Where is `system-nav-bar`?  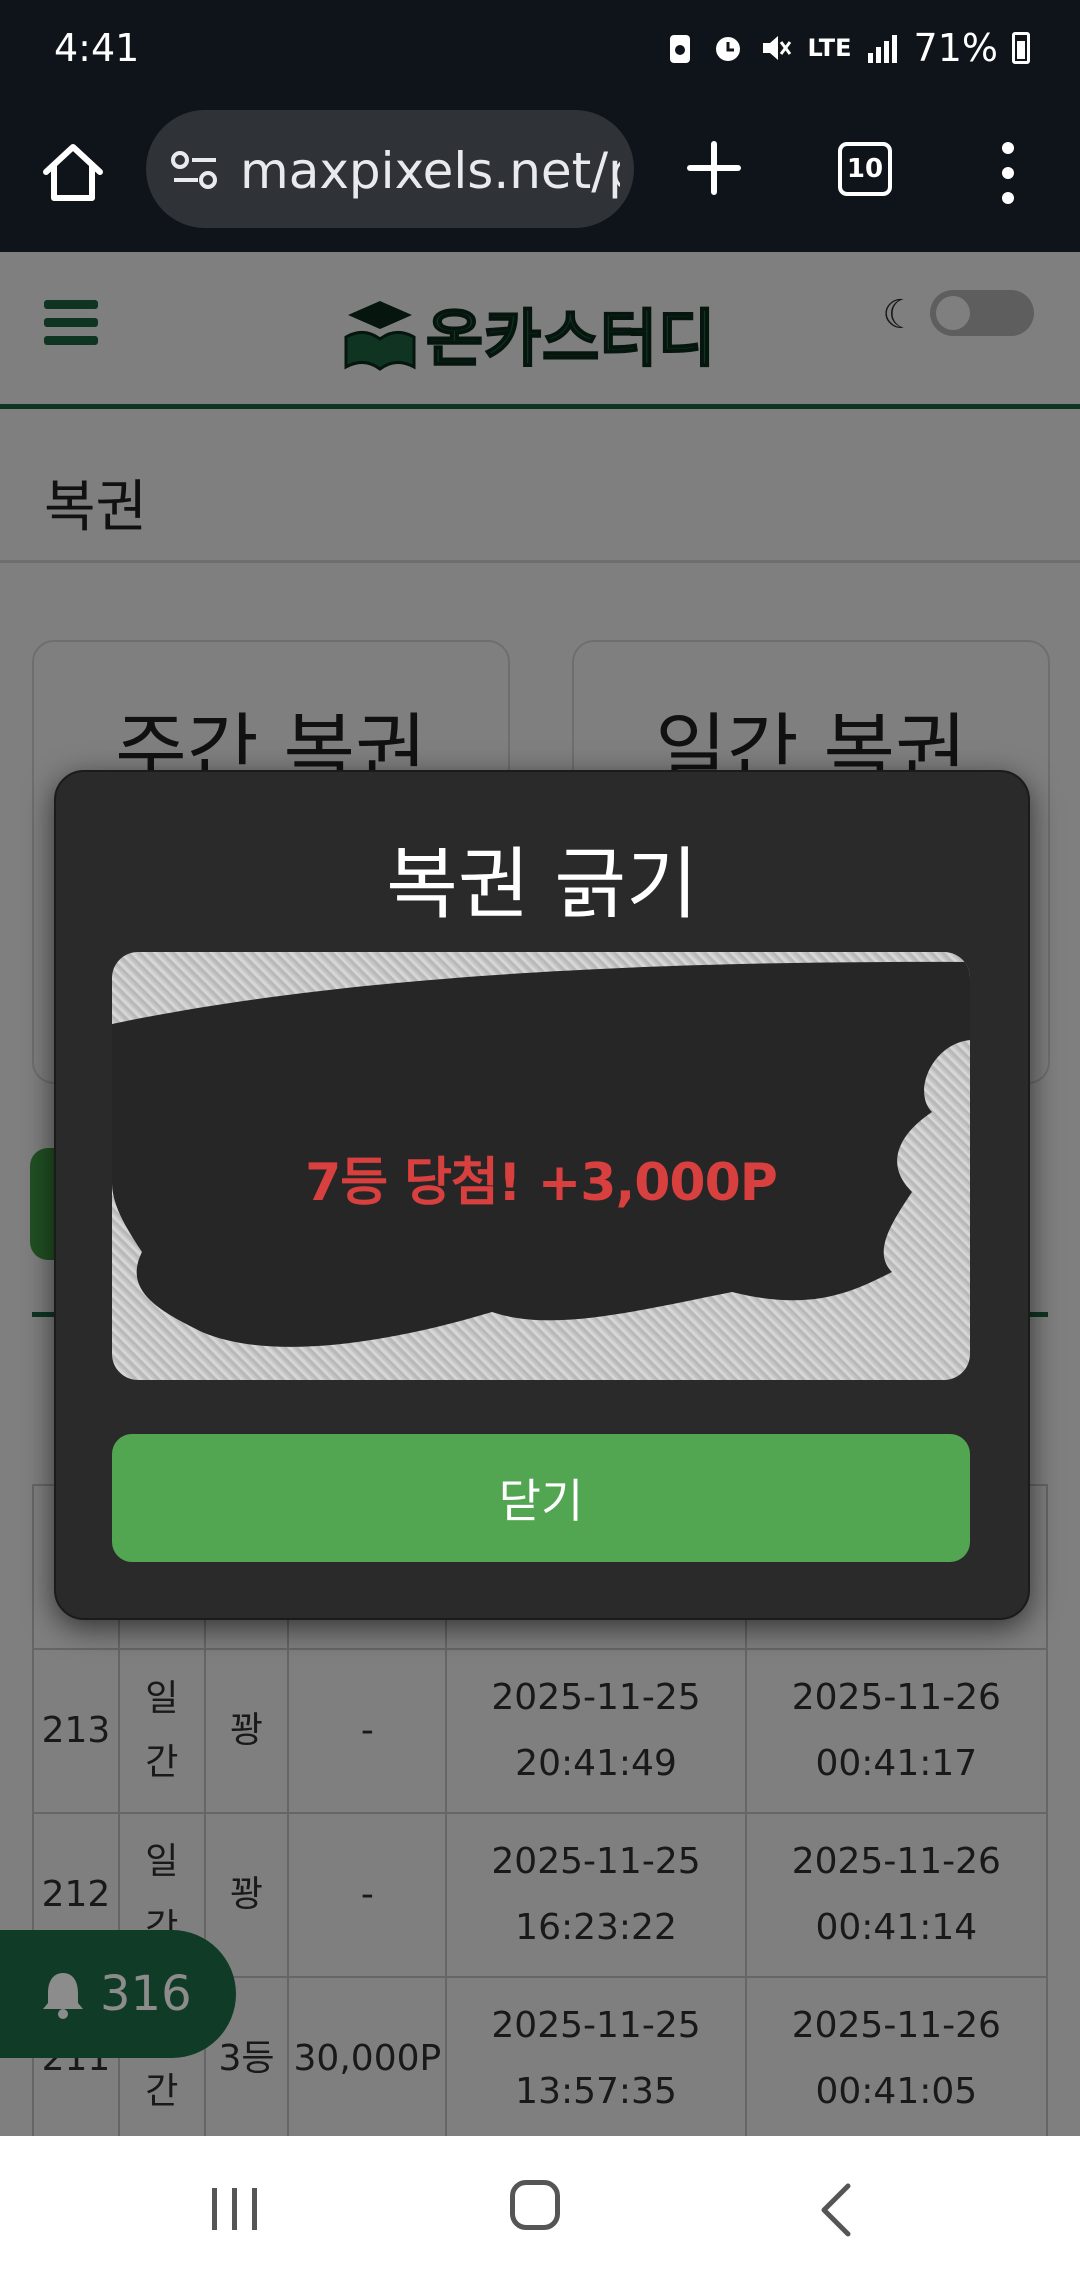 system-nav-bar is located at coordinates (540, 2208).